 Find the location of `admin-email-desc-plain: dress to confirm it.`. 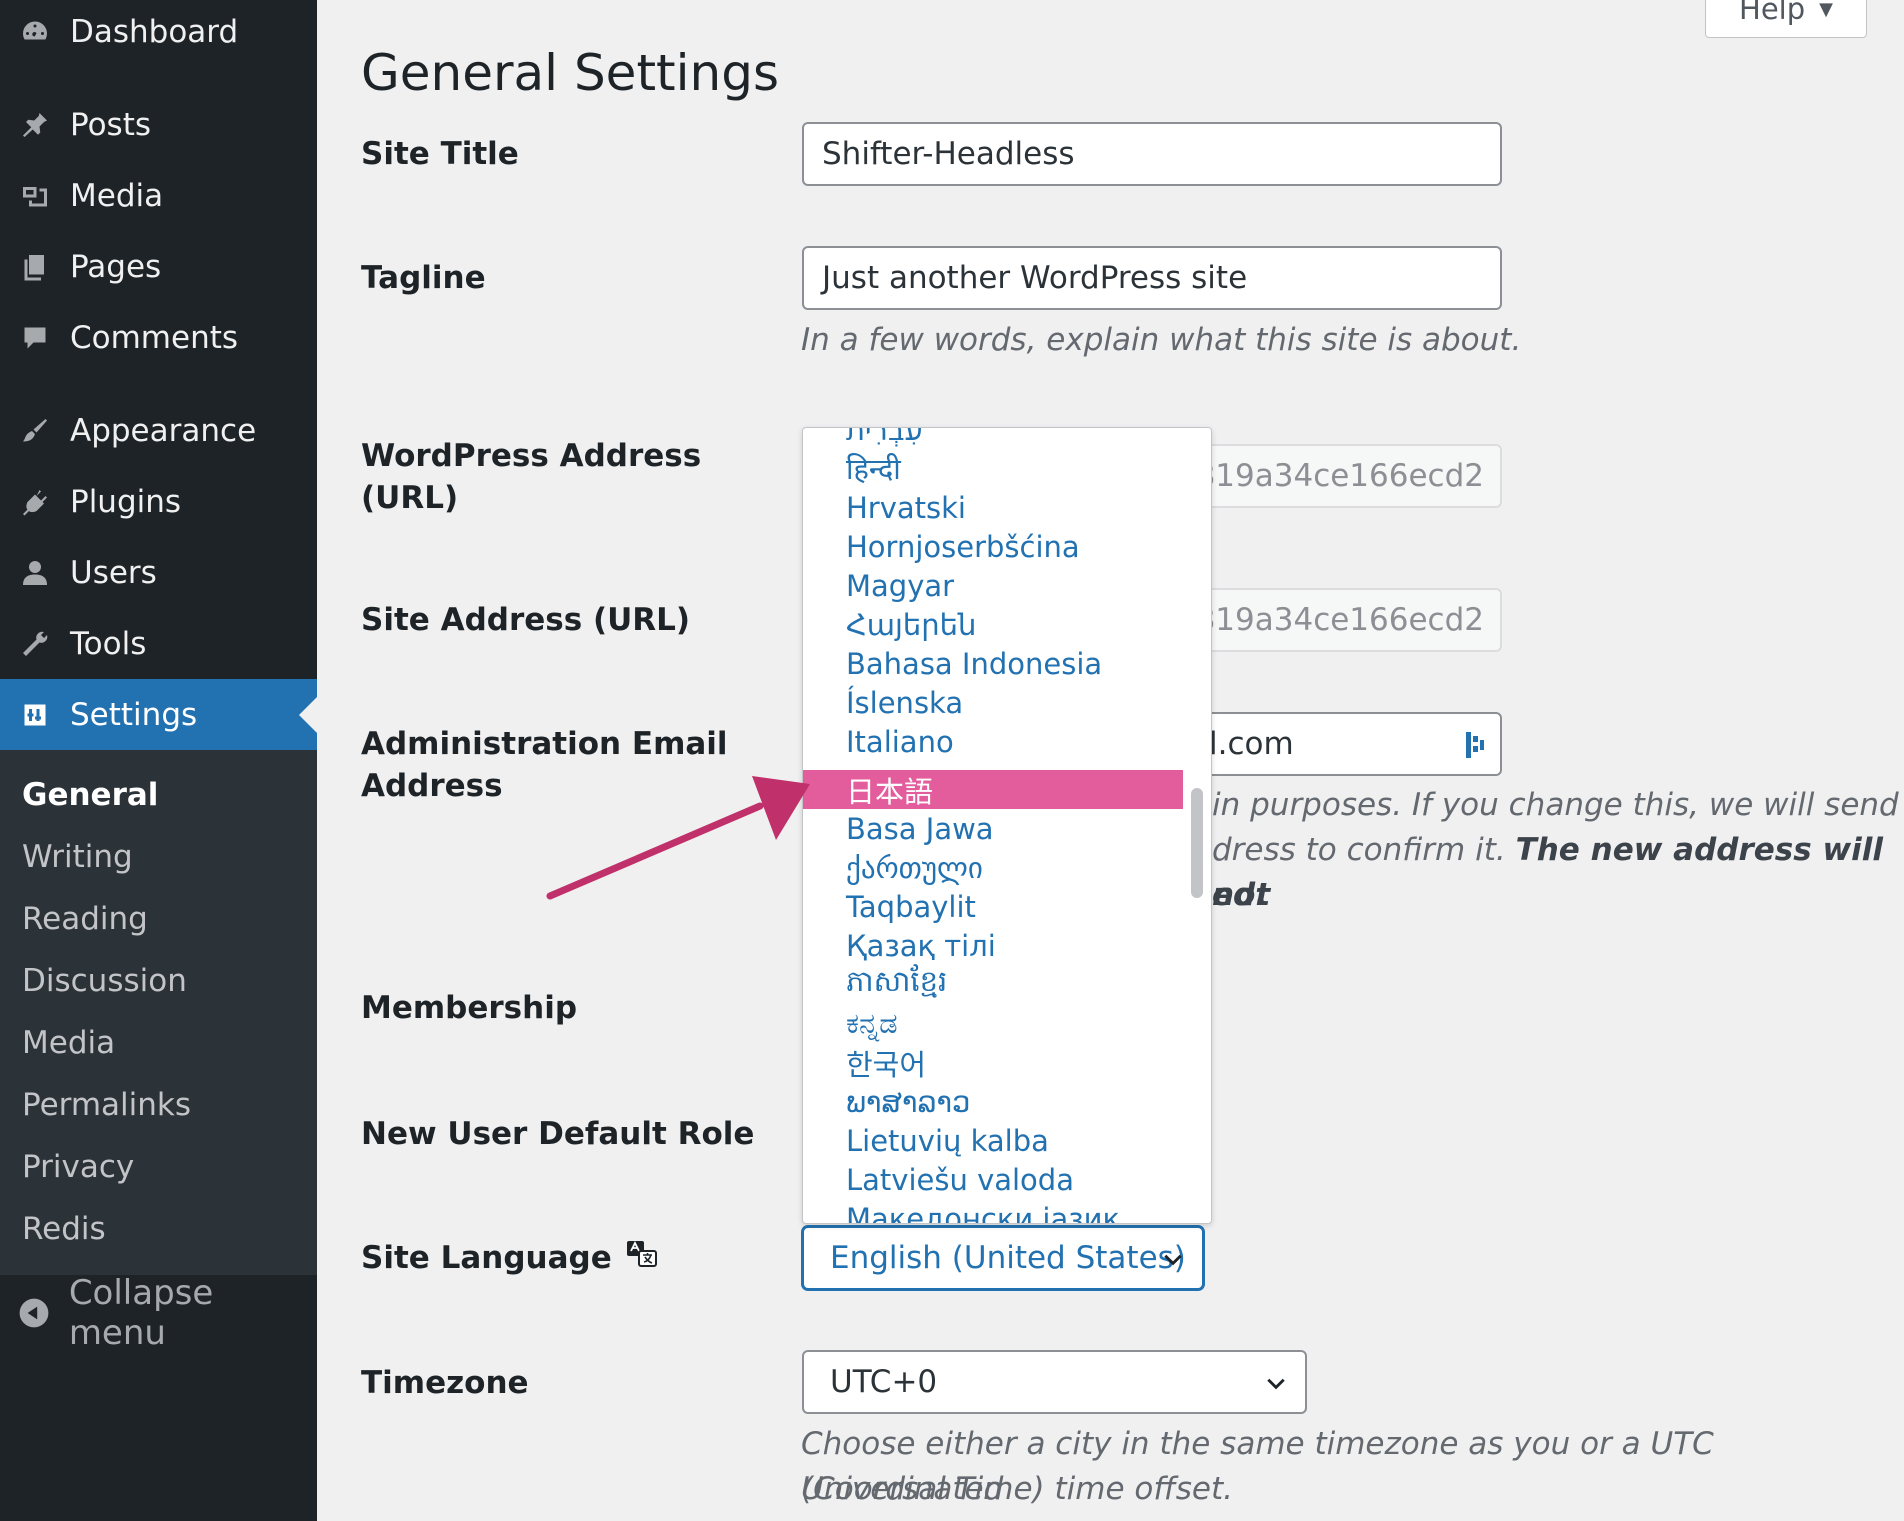

admin-email-desc-plain: dress to confirm it. is located at coordinates (1364, 850).